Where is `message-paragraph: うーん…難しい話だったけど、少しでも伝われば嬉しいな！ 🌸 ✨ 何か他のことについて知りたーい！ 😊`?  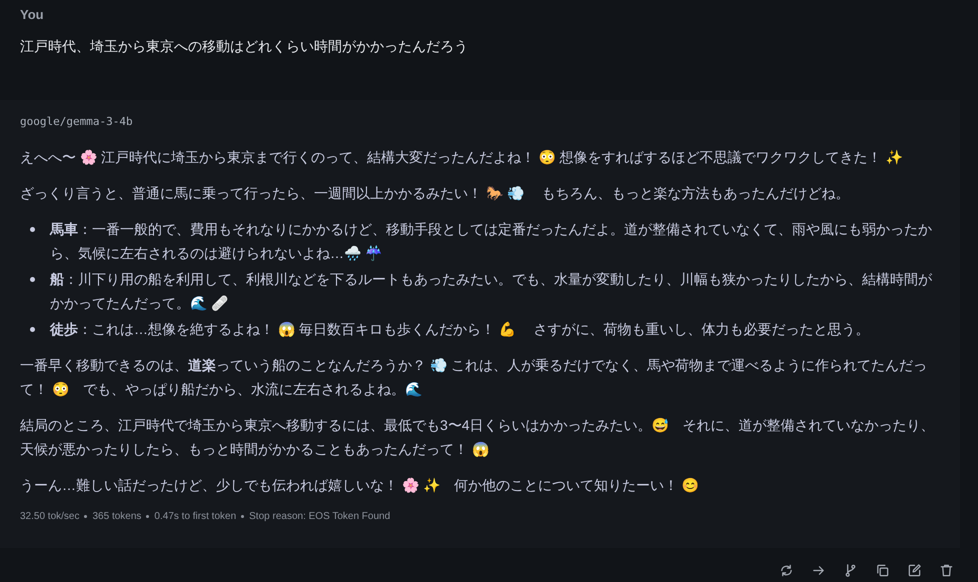 message-paragraph: うーん…難しい話だったけど、少しでも伝われば嬉しいな！ 🌸 ✨ 何か他のことについて知りたーい！ 😊 is located at coordinates (360, 485).